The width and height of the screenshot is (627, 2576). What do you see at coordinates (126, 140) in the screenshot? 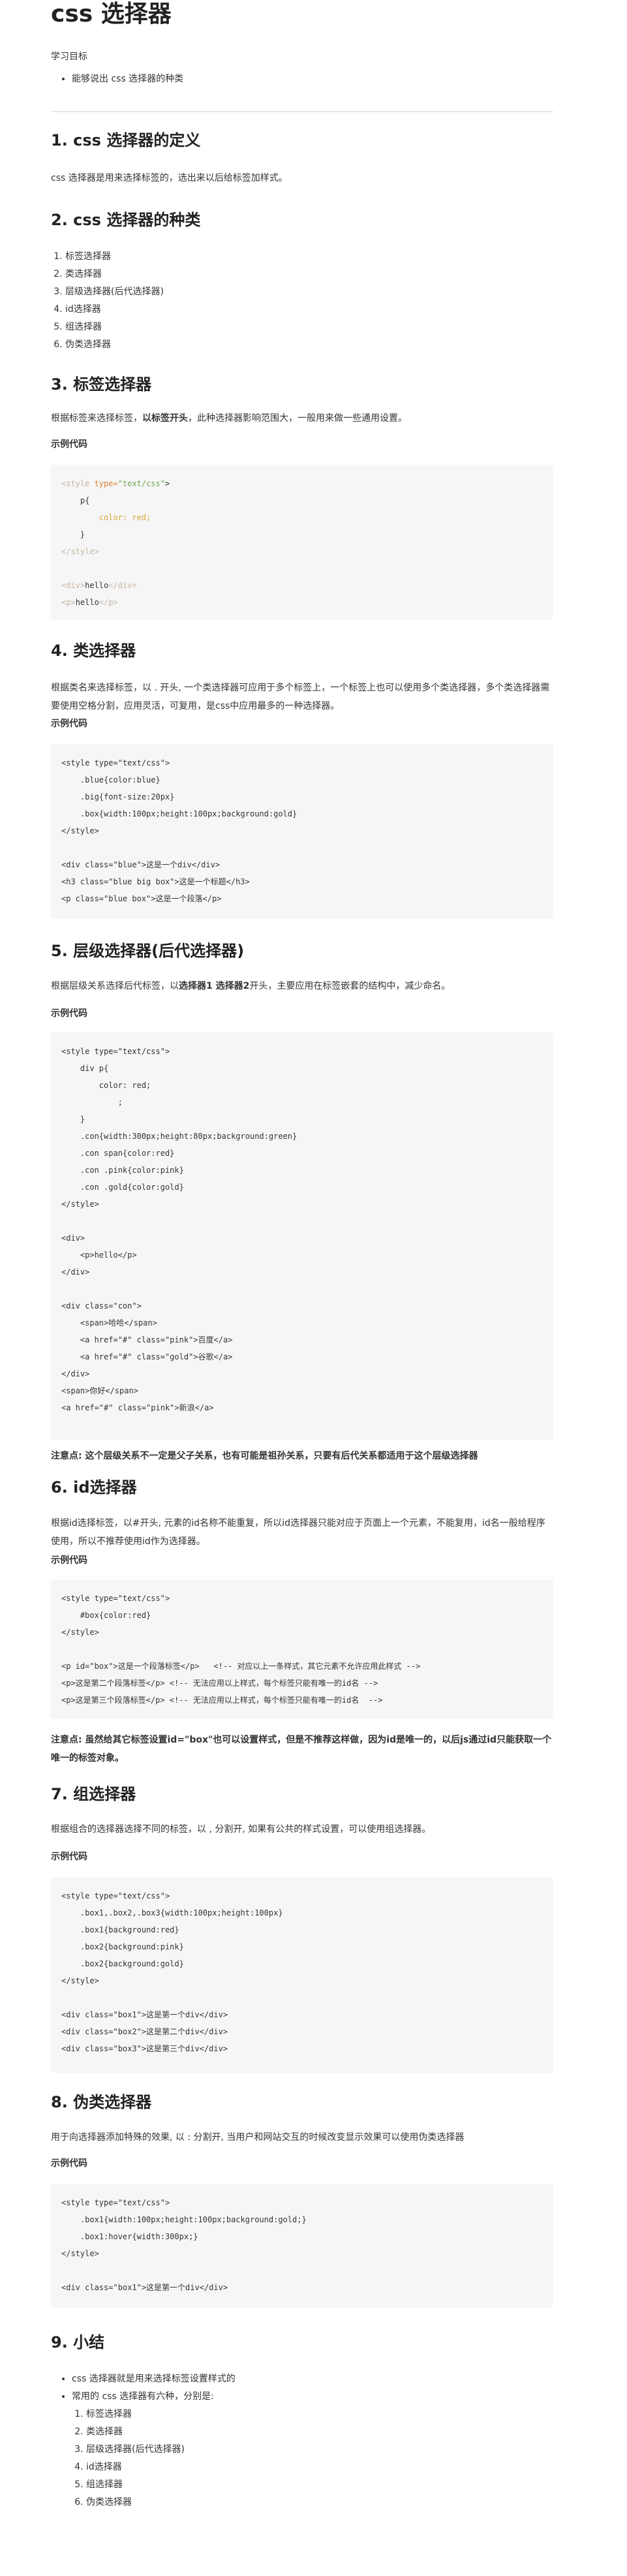
I see `section-heading: 1. css 选择器的定义` at bounding box center [126, 140].